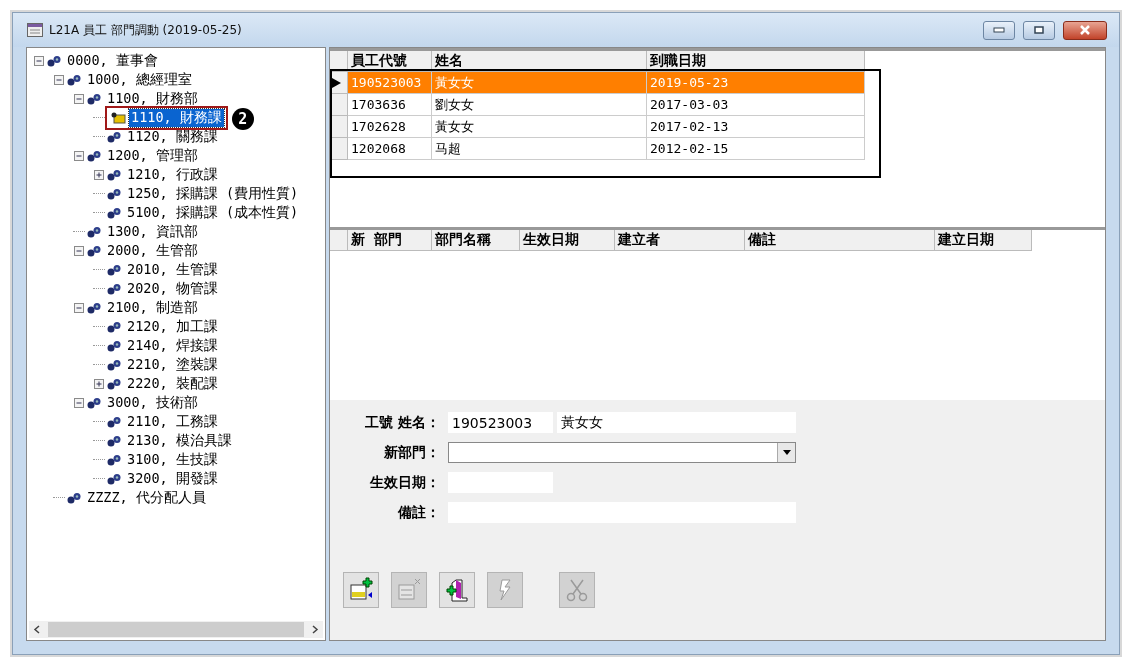  I want to click on tree-item: 2110, 工務課, so click(172, 421).